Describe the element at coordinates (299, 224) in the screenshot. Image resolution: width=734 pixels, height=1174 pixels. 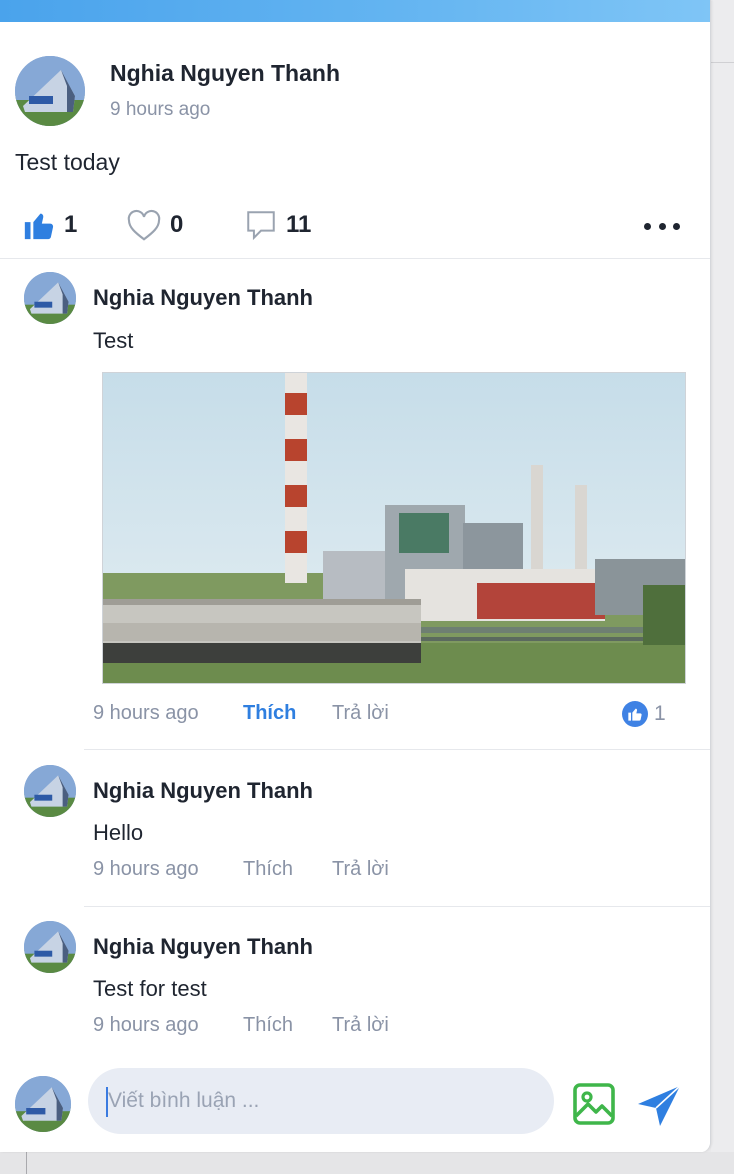
I see `post-comment-count: 11` at that location.